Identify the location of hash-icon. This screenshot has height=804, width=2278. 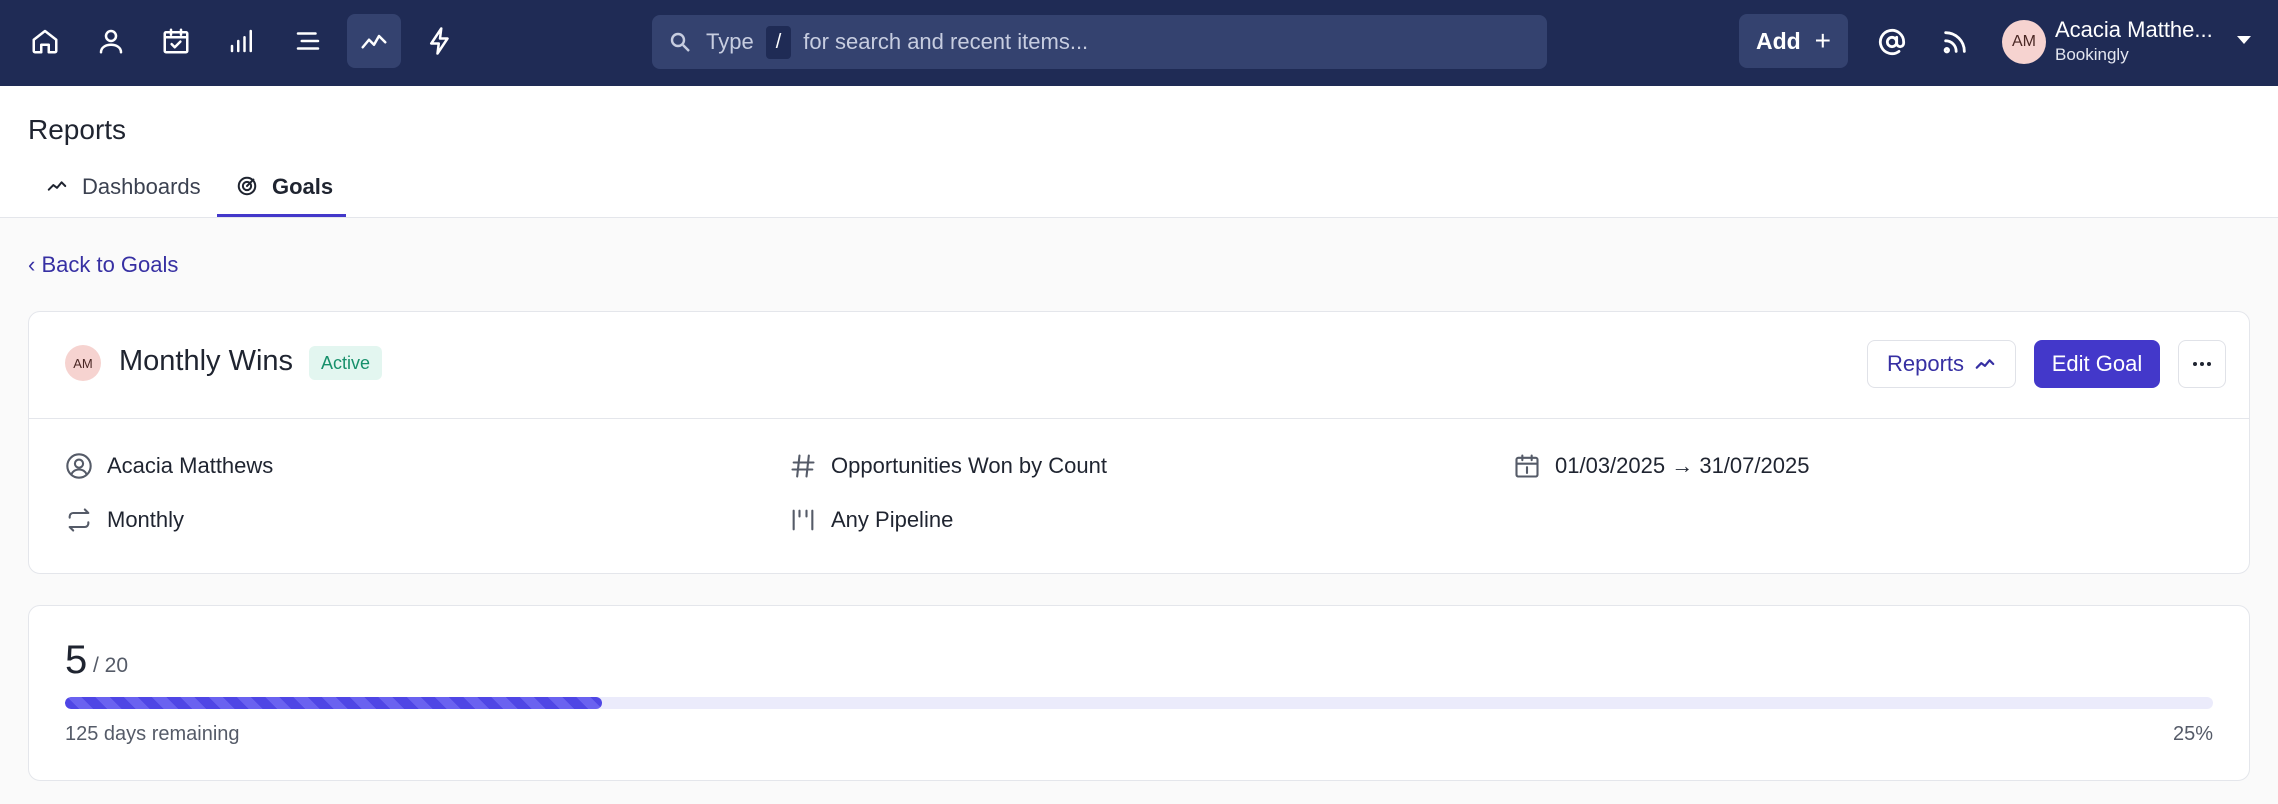
(803, 466).